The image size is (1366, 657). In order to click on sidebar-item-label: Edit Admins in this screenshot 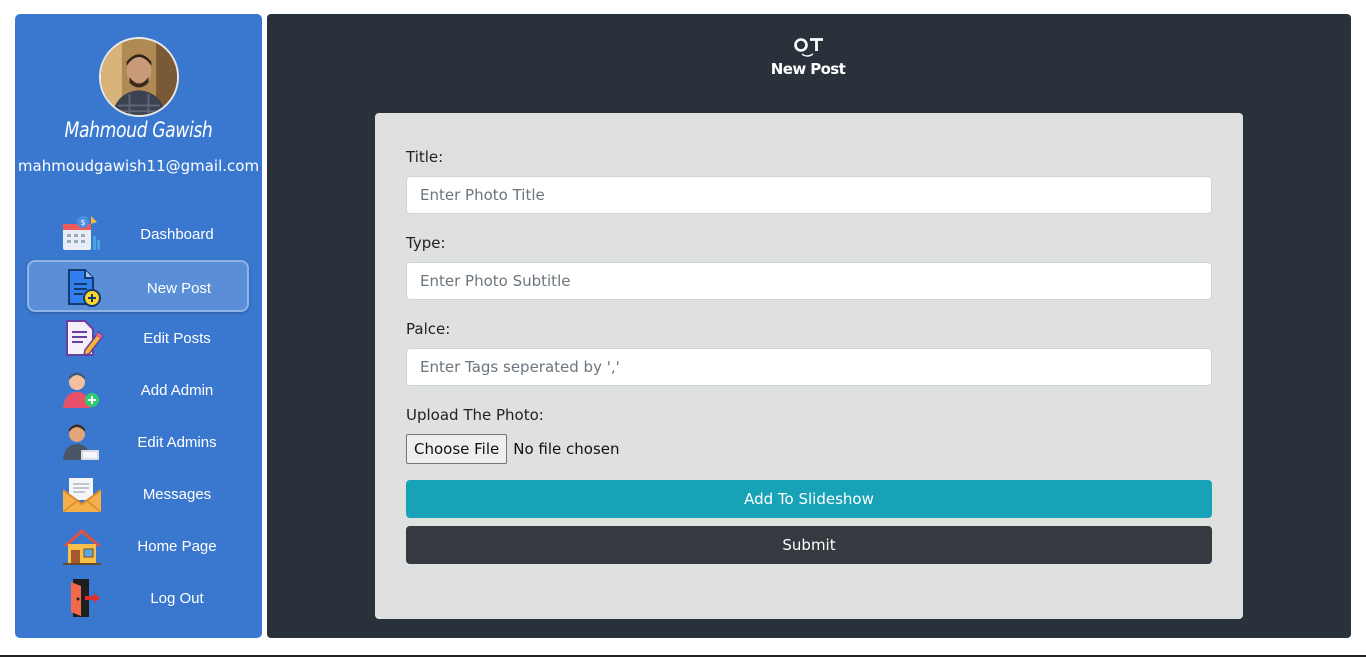, I will do `click(177, 442)`.